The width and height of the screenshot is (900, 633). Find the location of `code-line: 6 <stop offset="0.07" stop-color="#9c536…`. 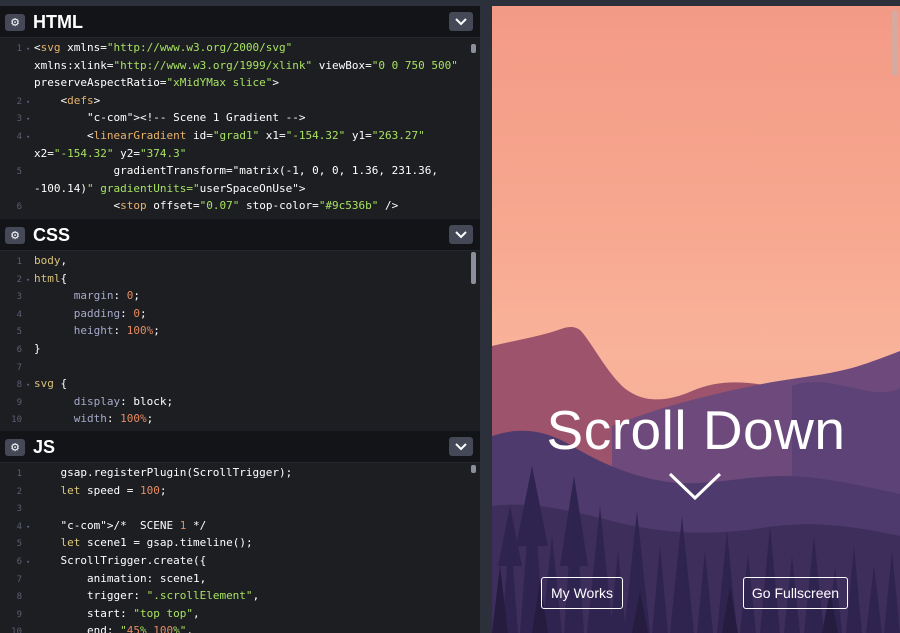

code-line: 6 <stop offset="0.07" stop-color="#9c536… is located at coordinates (240, 206).